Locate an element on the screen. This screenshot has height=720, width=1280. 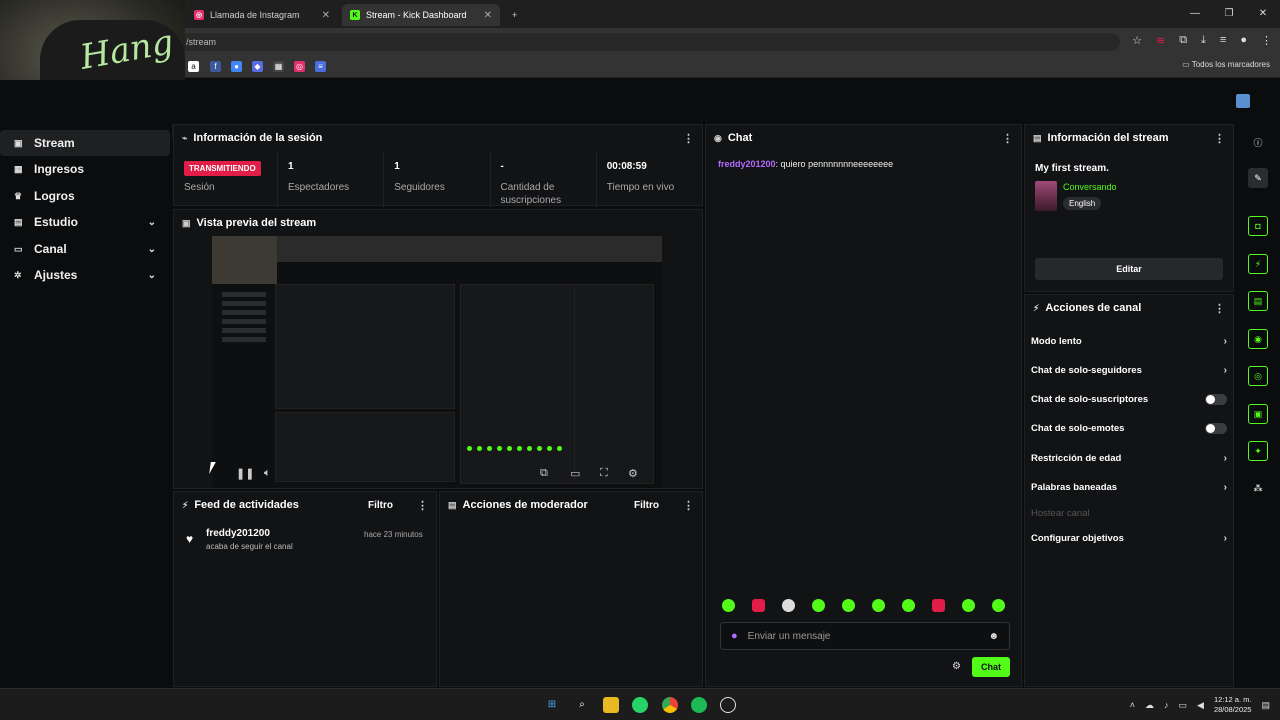
download-icon: ⤓ is located at coordinates (1203, 40).